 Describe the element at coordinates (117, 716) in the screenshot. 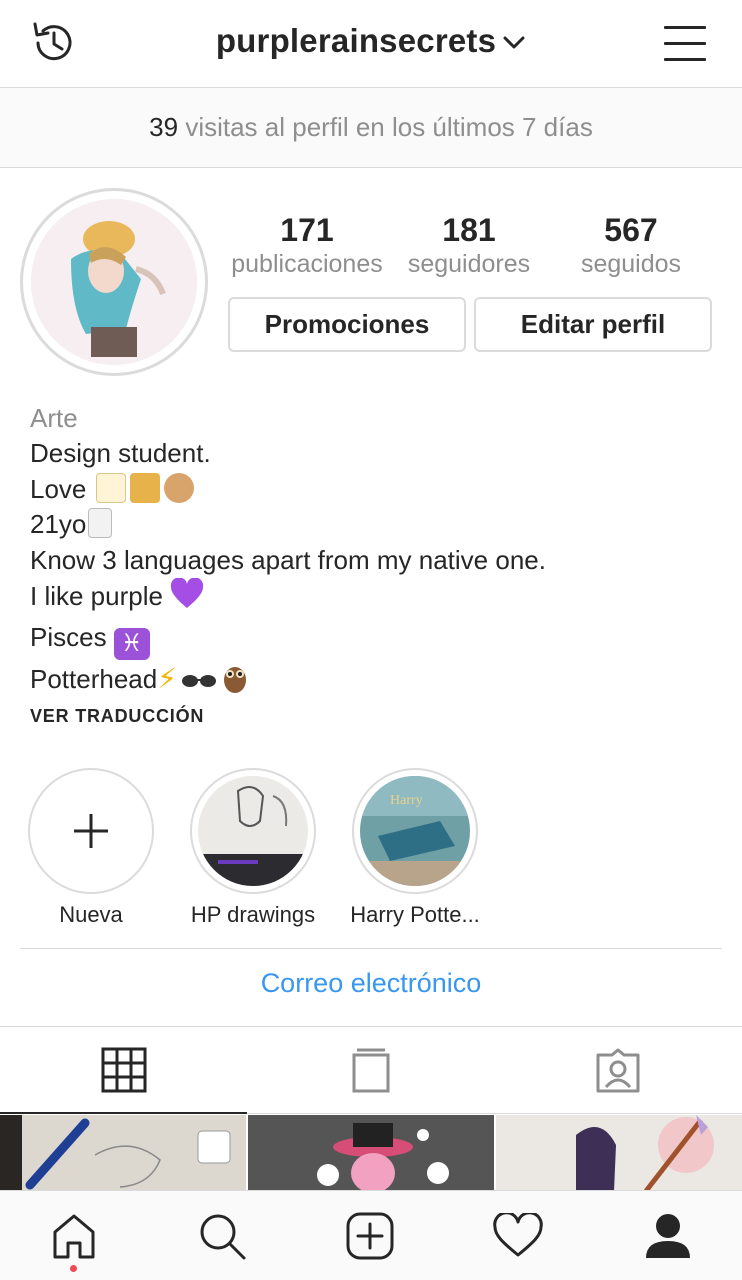

I see `see-translation-link: VER TRADUCCIÓN` at that location.